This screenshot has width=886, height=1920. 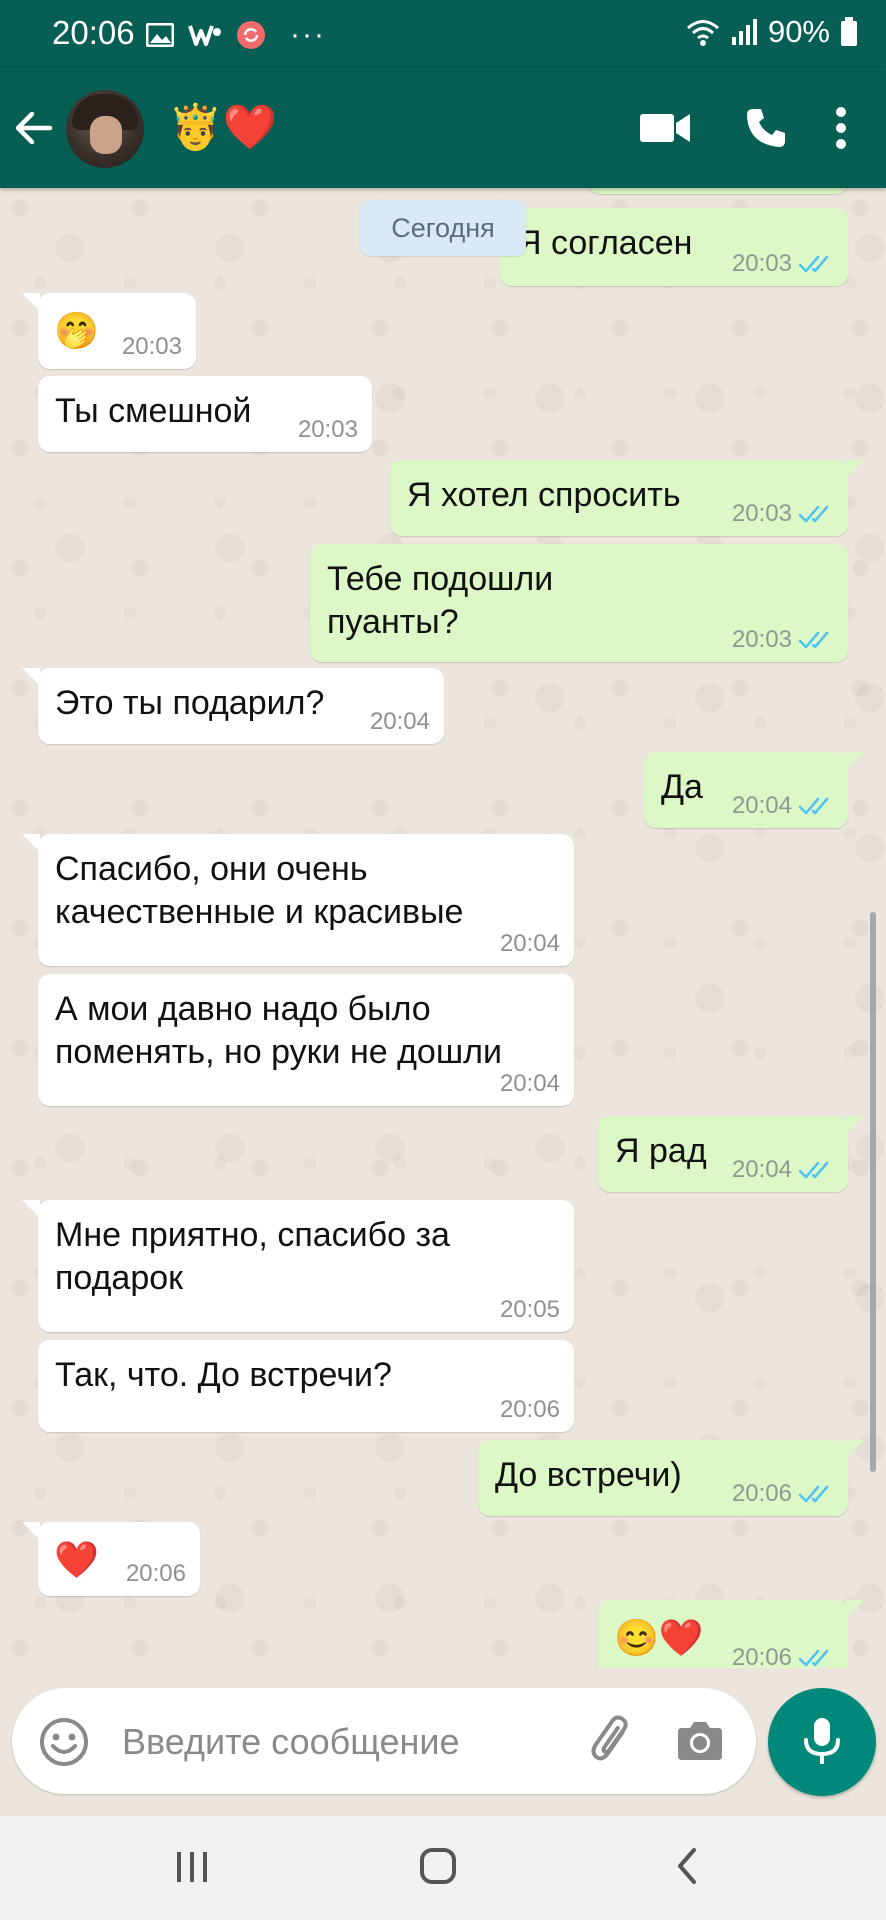 I want to click on back-arrow-icon, so click(x=34, y=128).